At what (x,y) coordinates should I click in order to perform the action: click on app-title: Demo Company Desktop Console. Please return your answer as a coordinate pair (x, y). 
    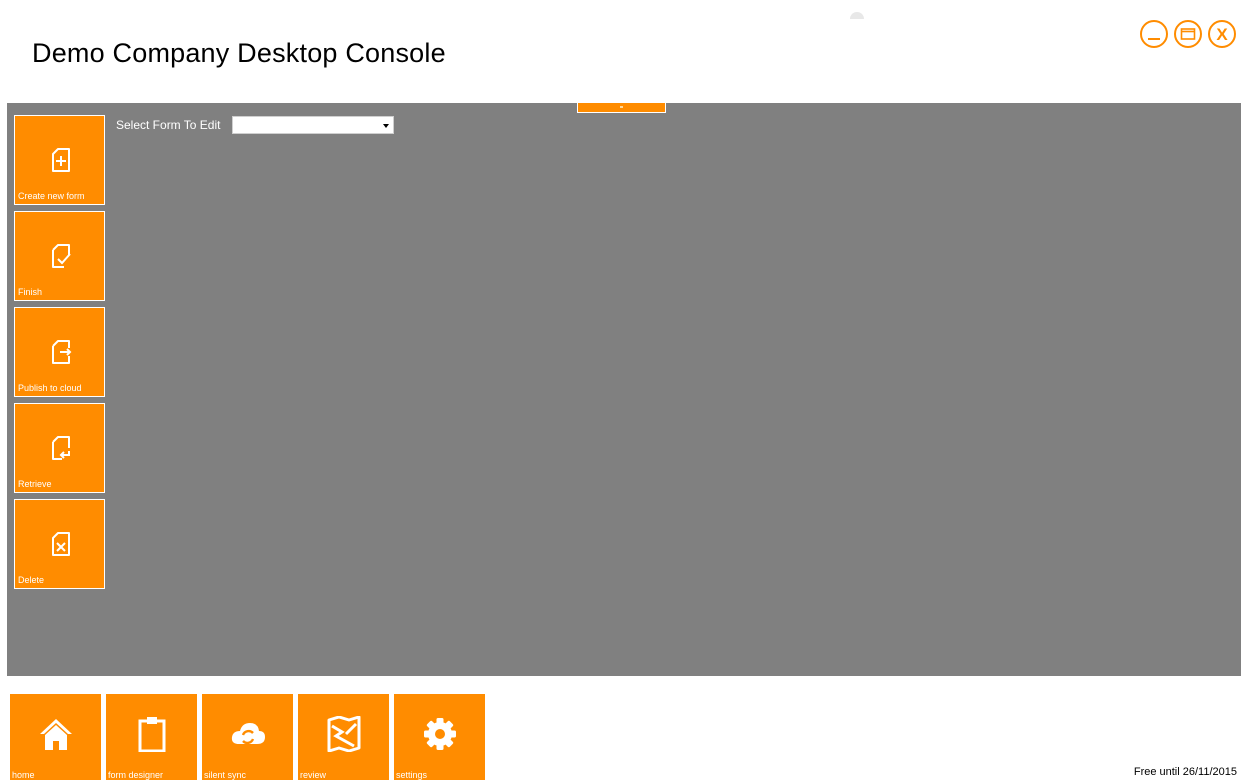
    Looking at the image, I should click on (239, 53).